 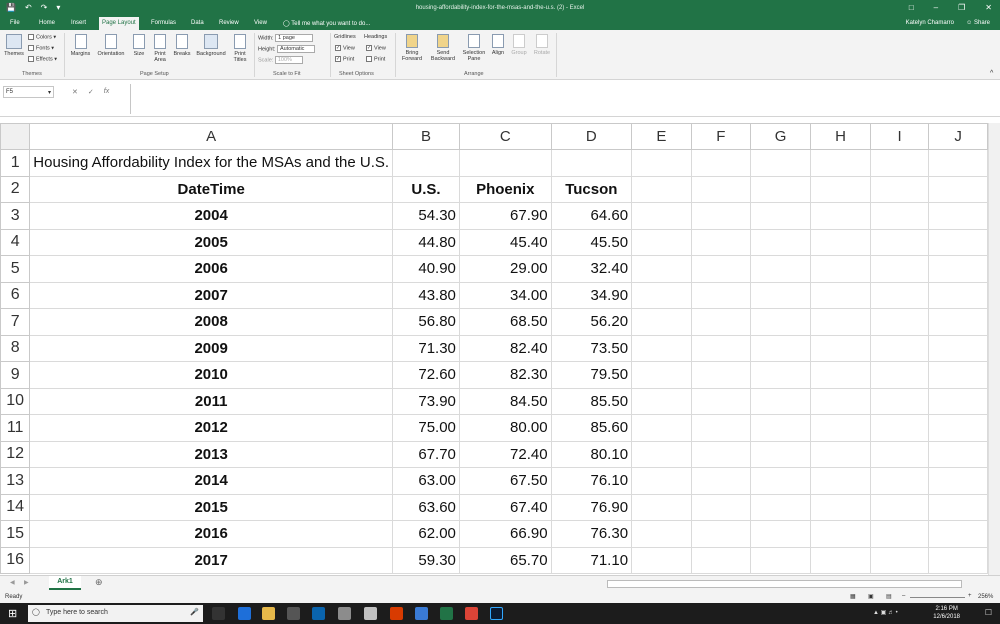 I want to click on value-cell: 65.70, so click(x=505, y=560).